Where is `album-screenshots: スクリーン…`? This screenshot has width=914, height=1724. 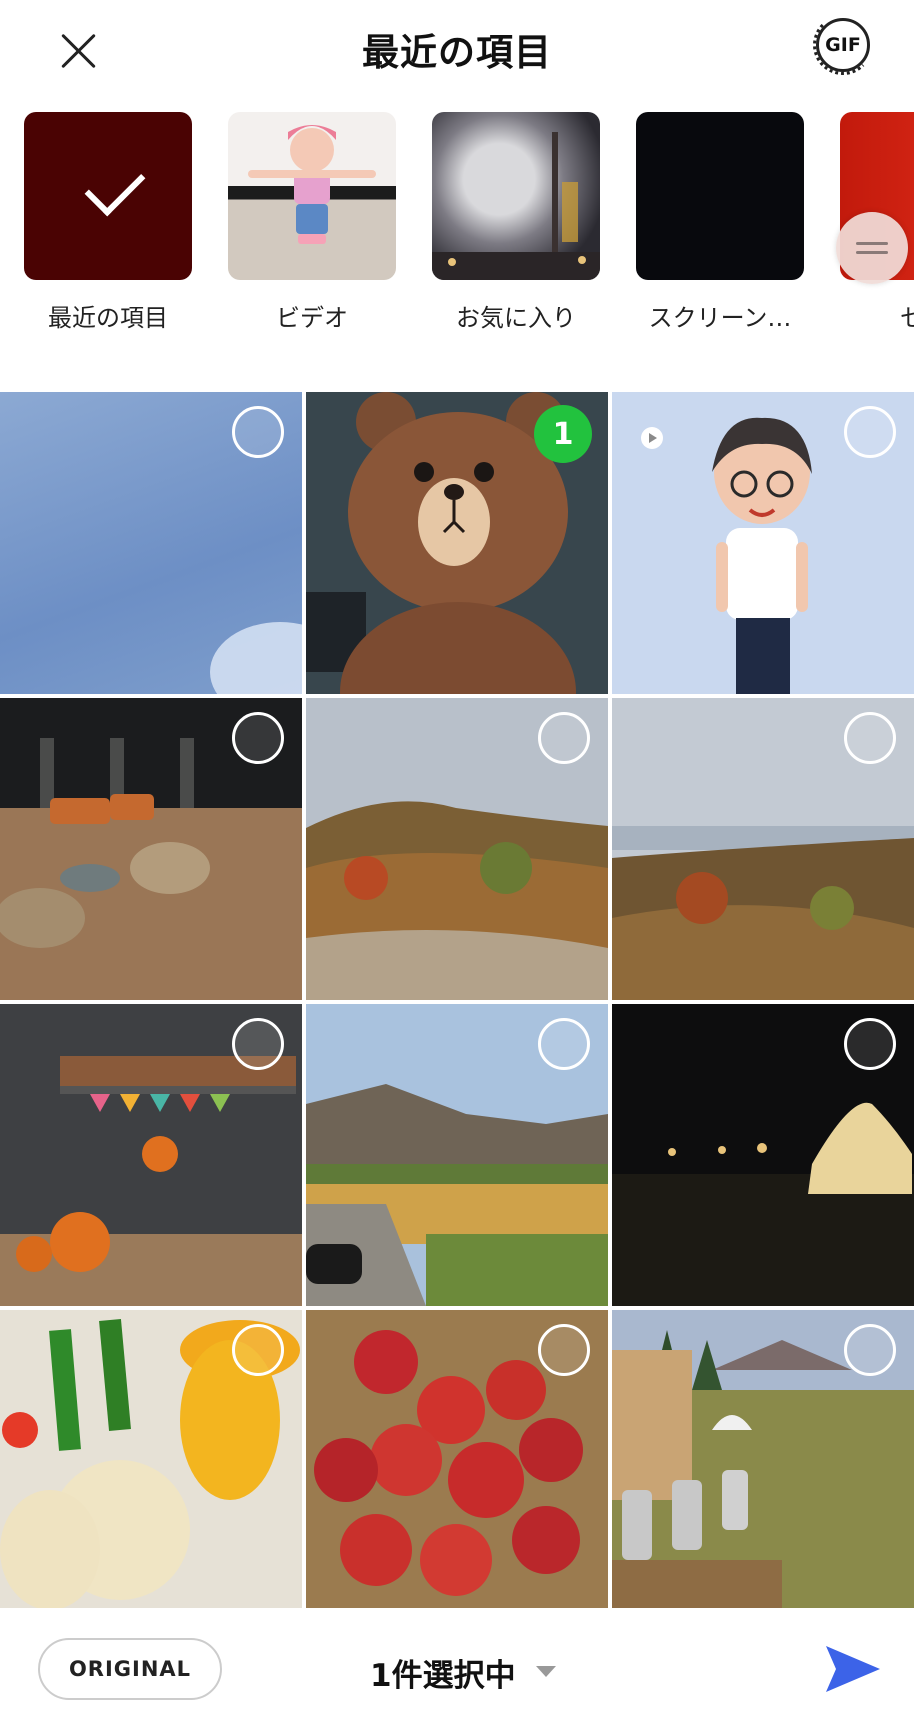
album-screenshots: スクリーン… is located at coordinates (720, 222).